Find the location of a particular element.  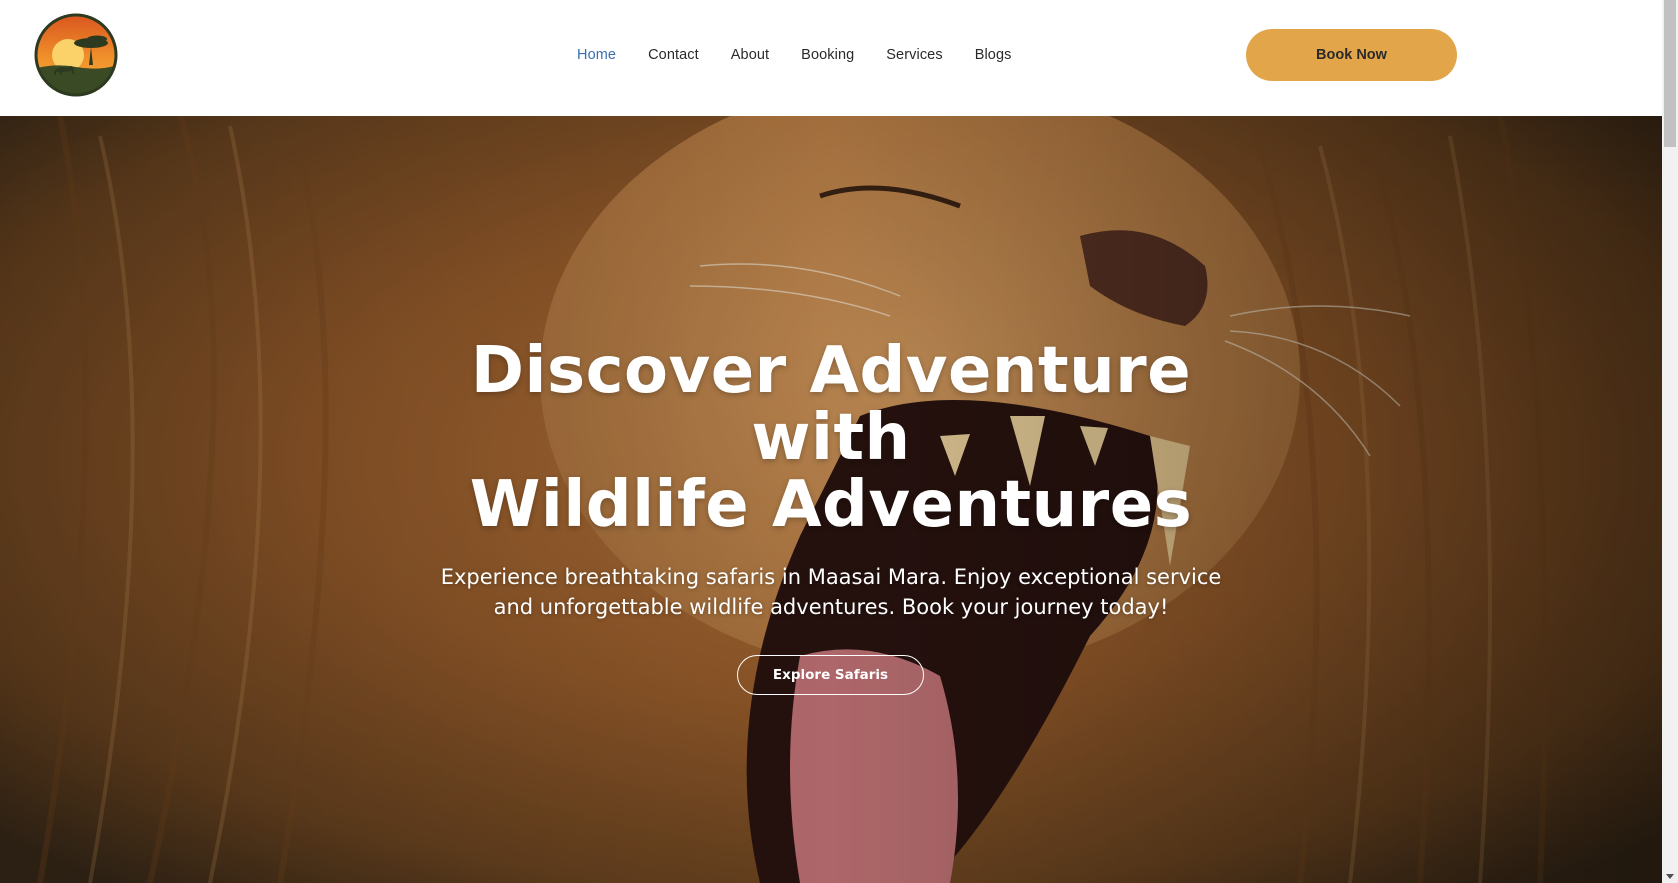

hero-title-line-3: Wildlife Adventures is located at coordinates (831, 505).